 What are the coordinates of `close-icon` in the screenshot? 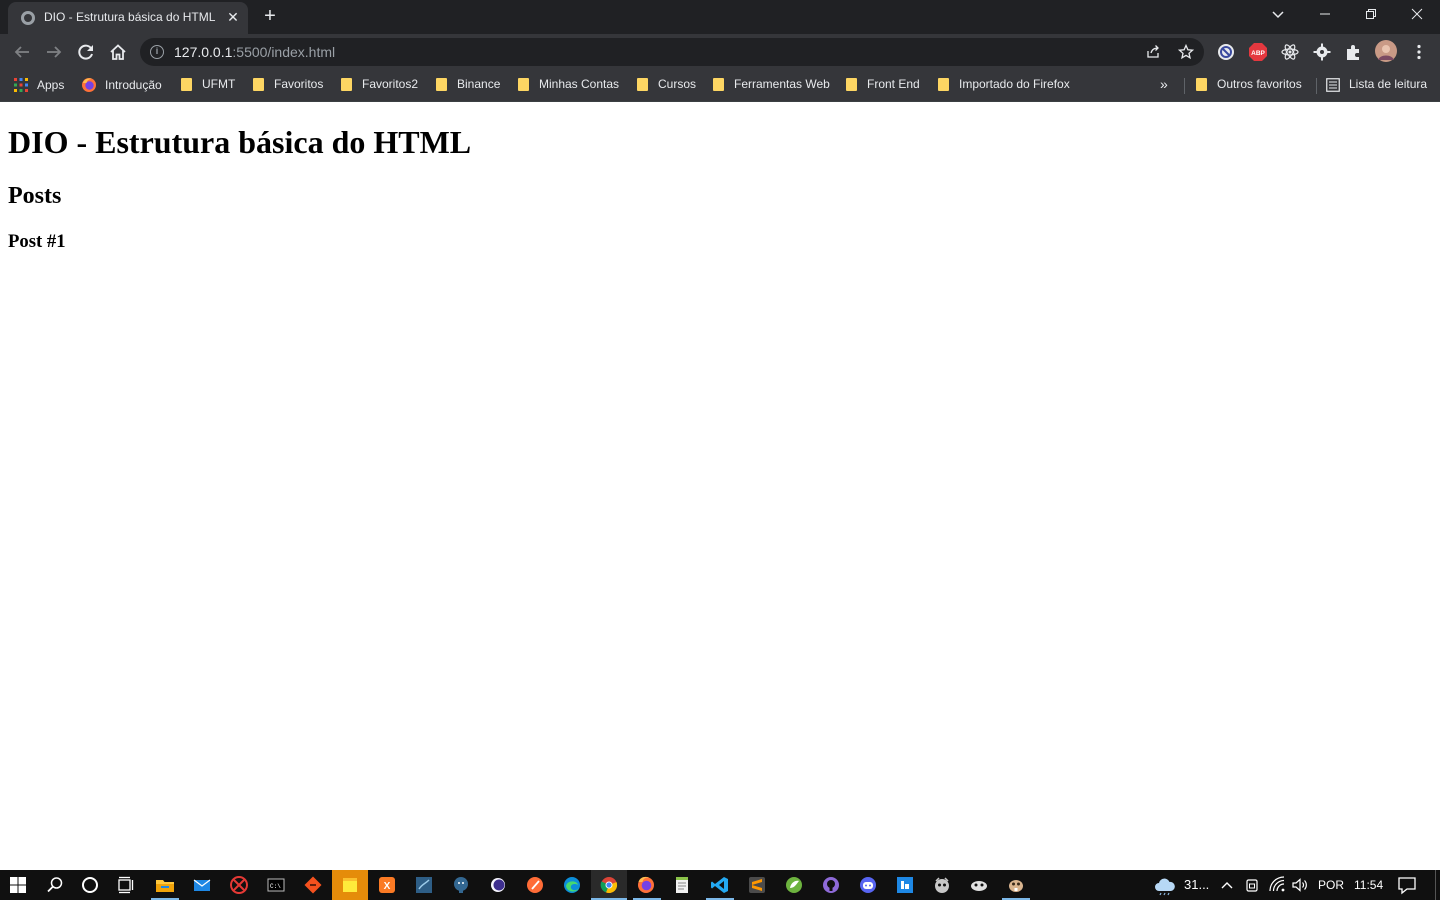 It's located at (1417, 14).